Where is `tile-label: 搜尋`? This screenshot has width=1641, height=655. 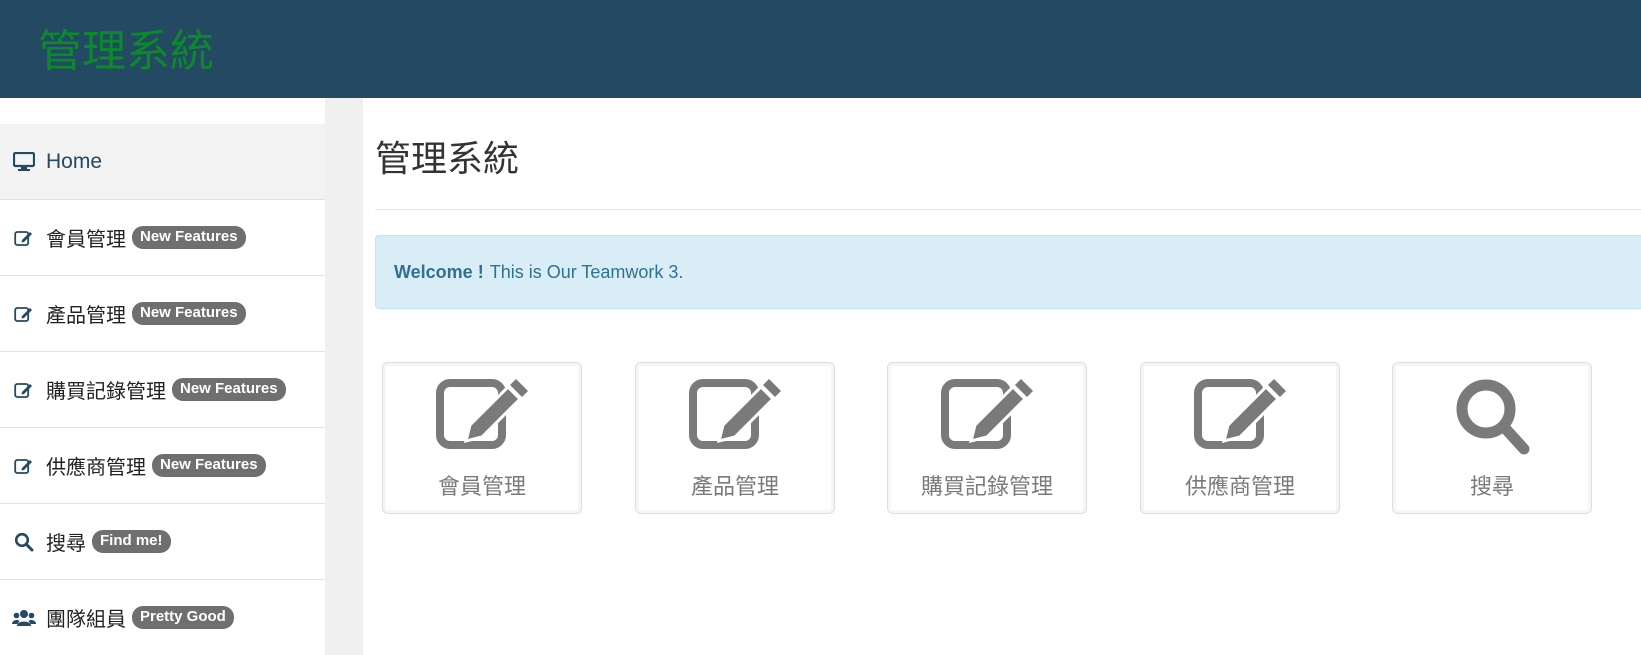 tile-label: 搜尋 is located at coordinates (1491, 487).